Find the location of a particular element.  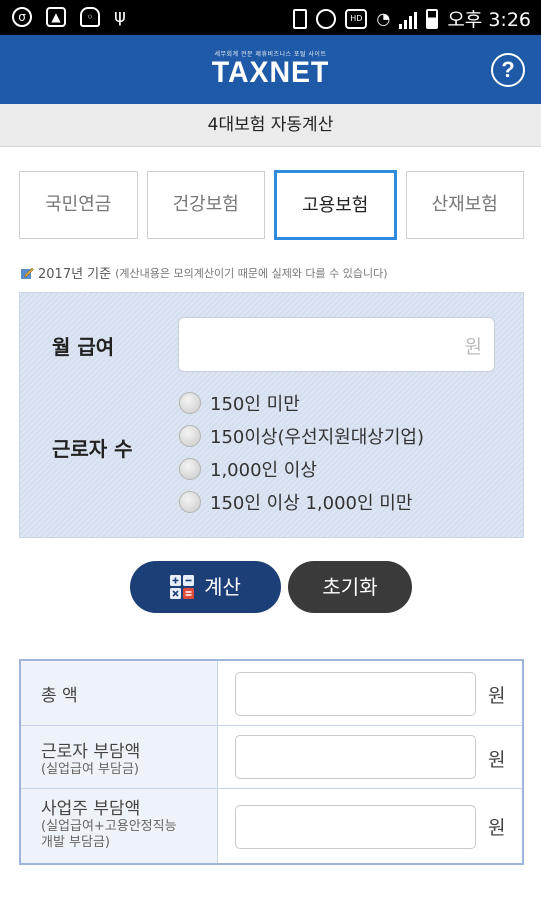

status-bar: σ ▲ ◦ ψ HD ◔ 오후 3:26 is located at coordinates (270, 17).